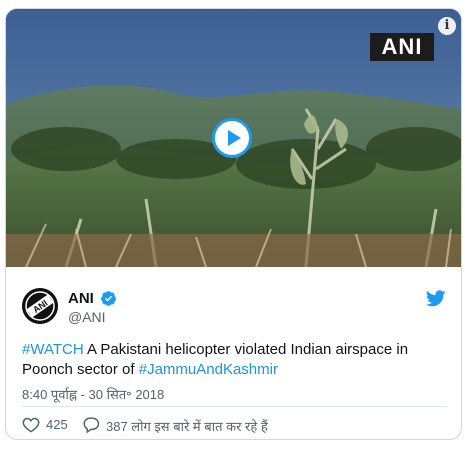 This screenshot has height=452, width=465. I want to click on like-count: 425, so click(57, 424).